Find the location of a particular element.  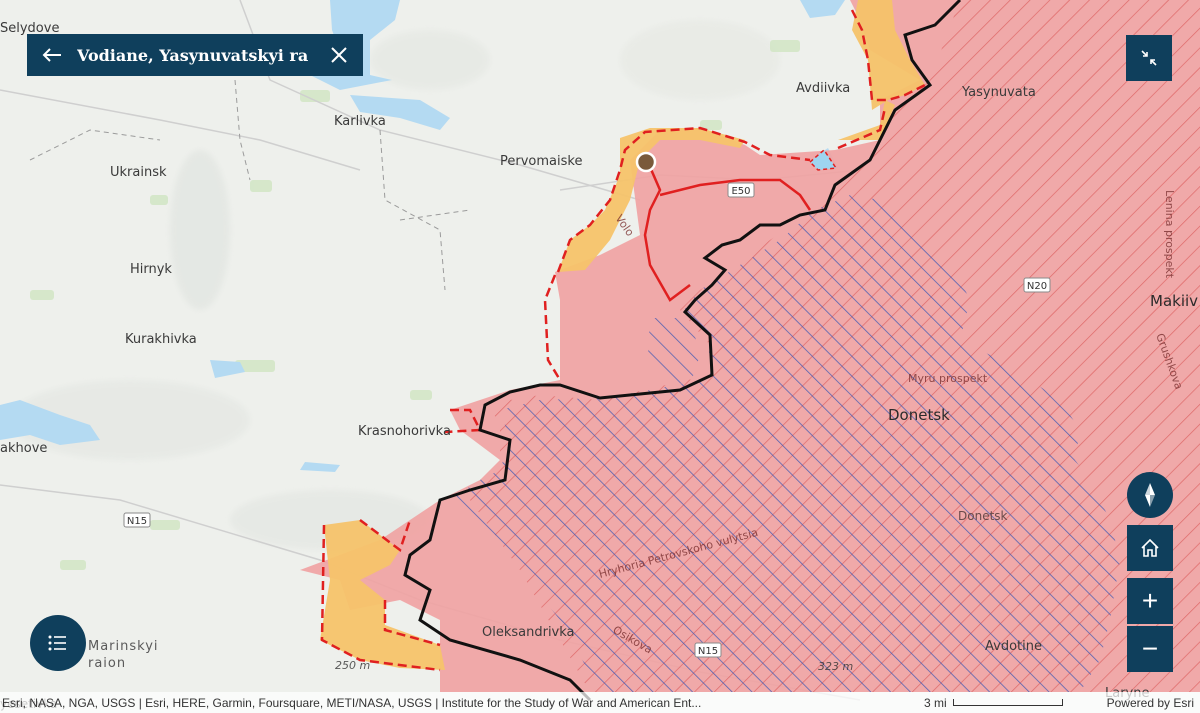

label-elevation-323: 323 m is located at coordinates (835, 666).